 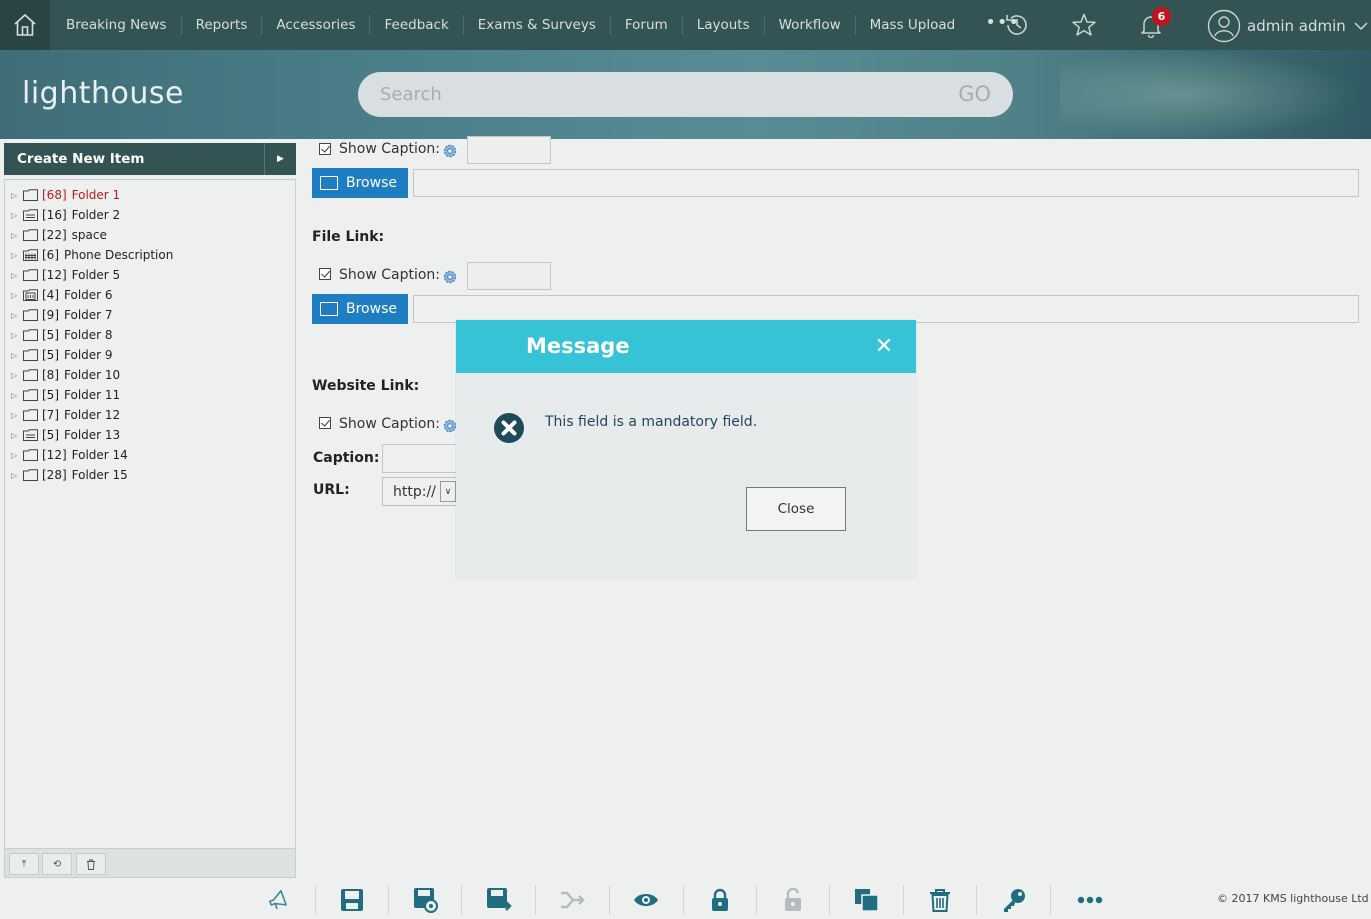 What do you see at coordinates (1293, 898) in the screenshot?
I see `copyright: © 2017 KMS lighthouse Ltd` at bounding box center [1293, 898].